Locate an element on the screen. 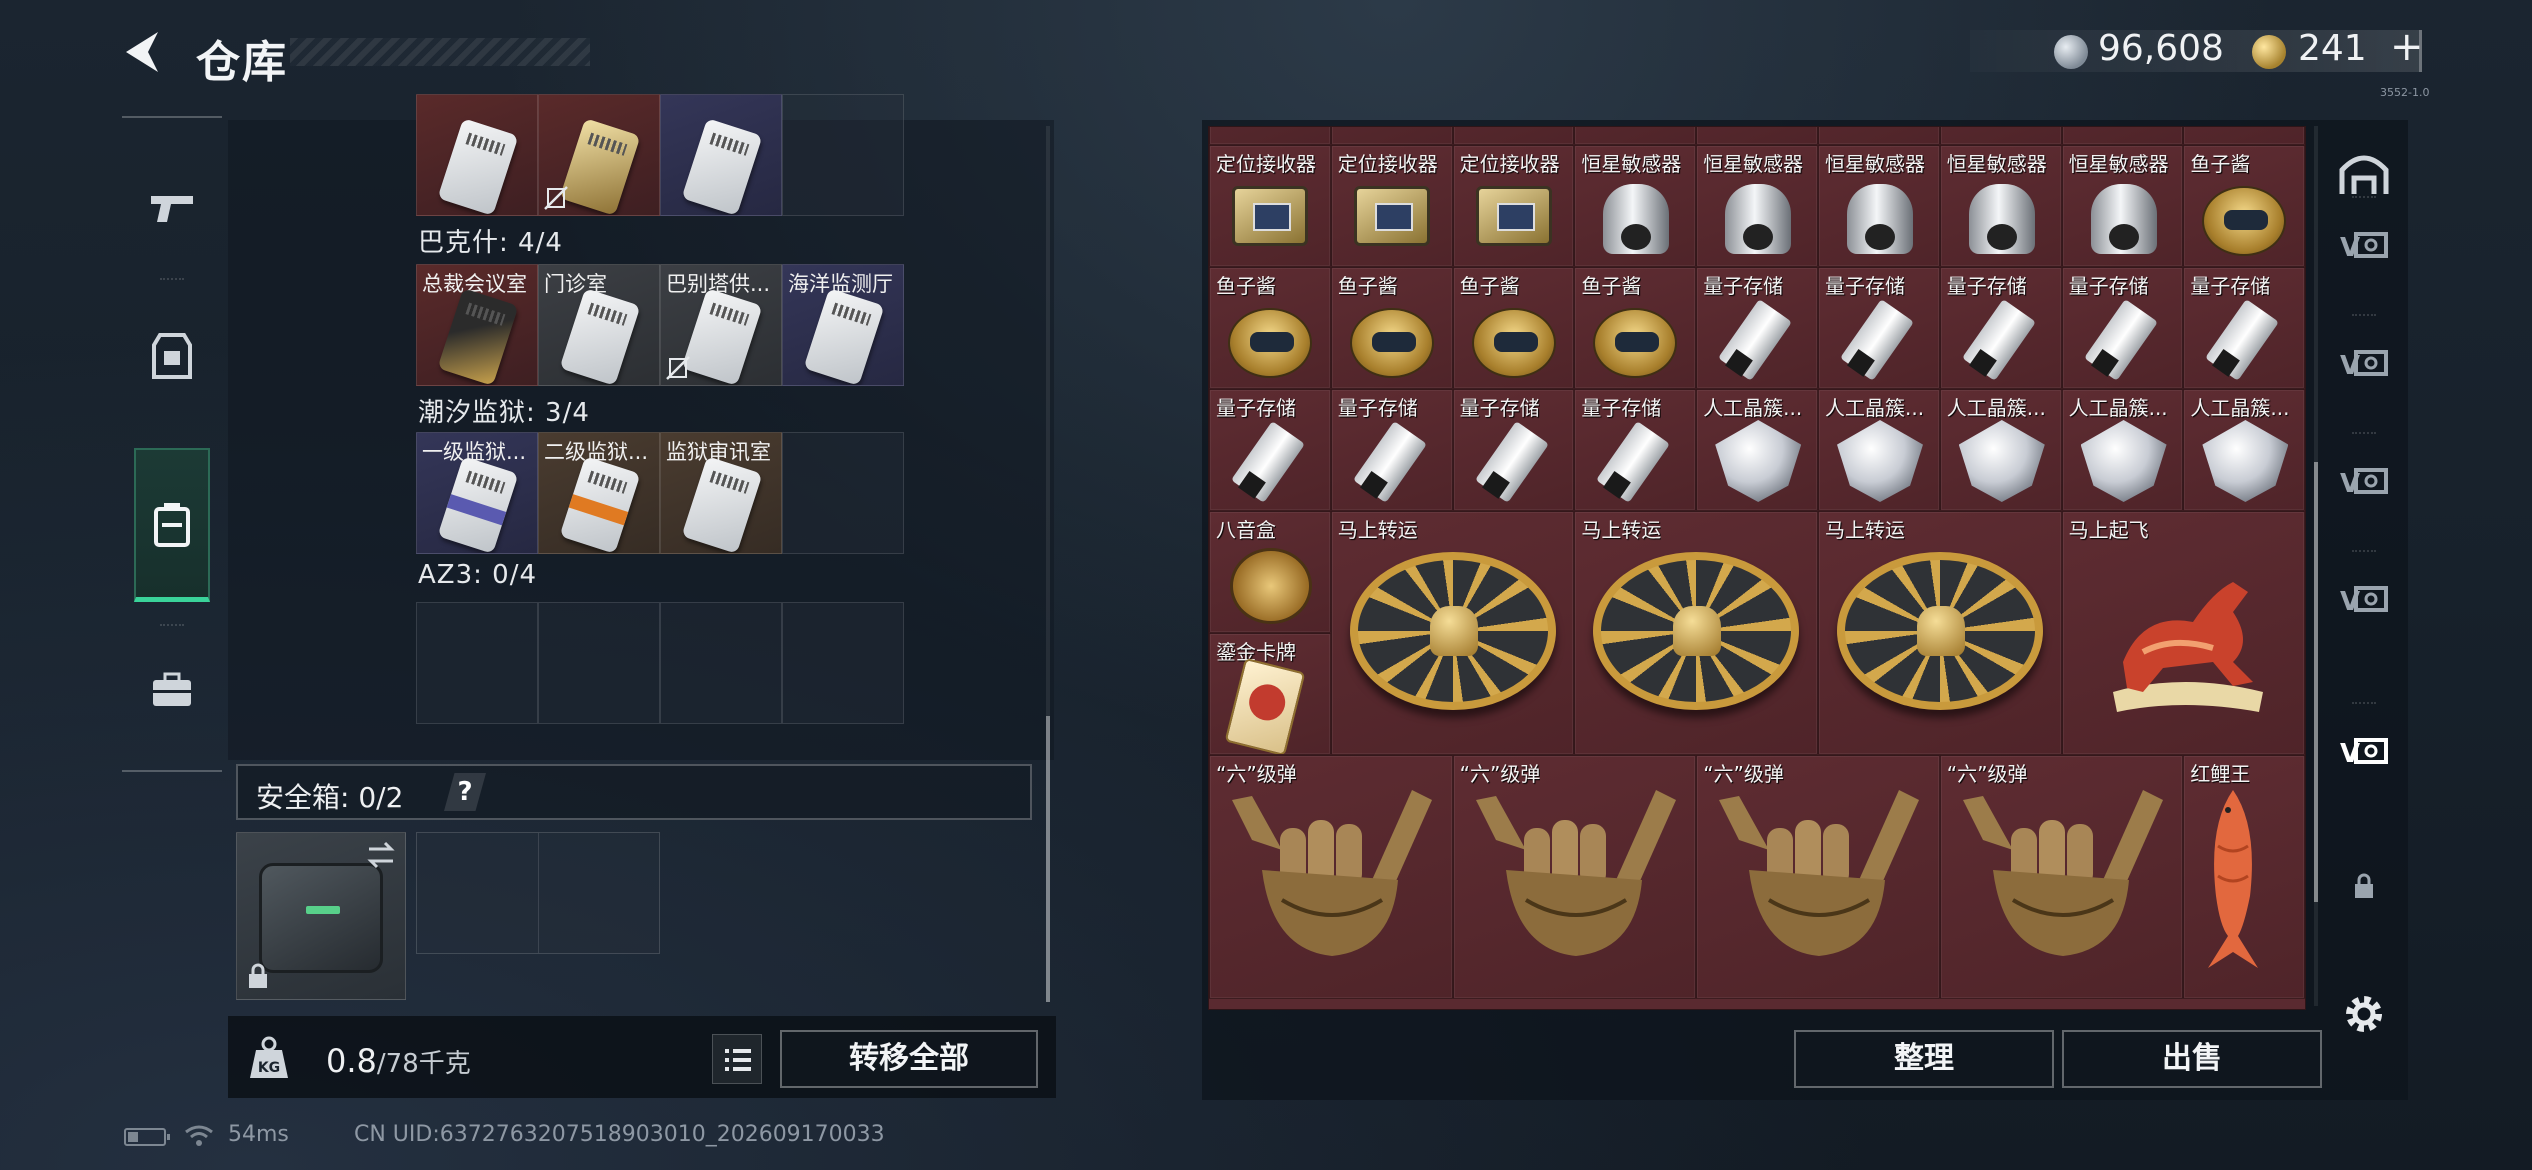 This screenshot has height=1170, width=2532. keycard-slot: 监狱审讯室 is located at coordinates (721, 493).